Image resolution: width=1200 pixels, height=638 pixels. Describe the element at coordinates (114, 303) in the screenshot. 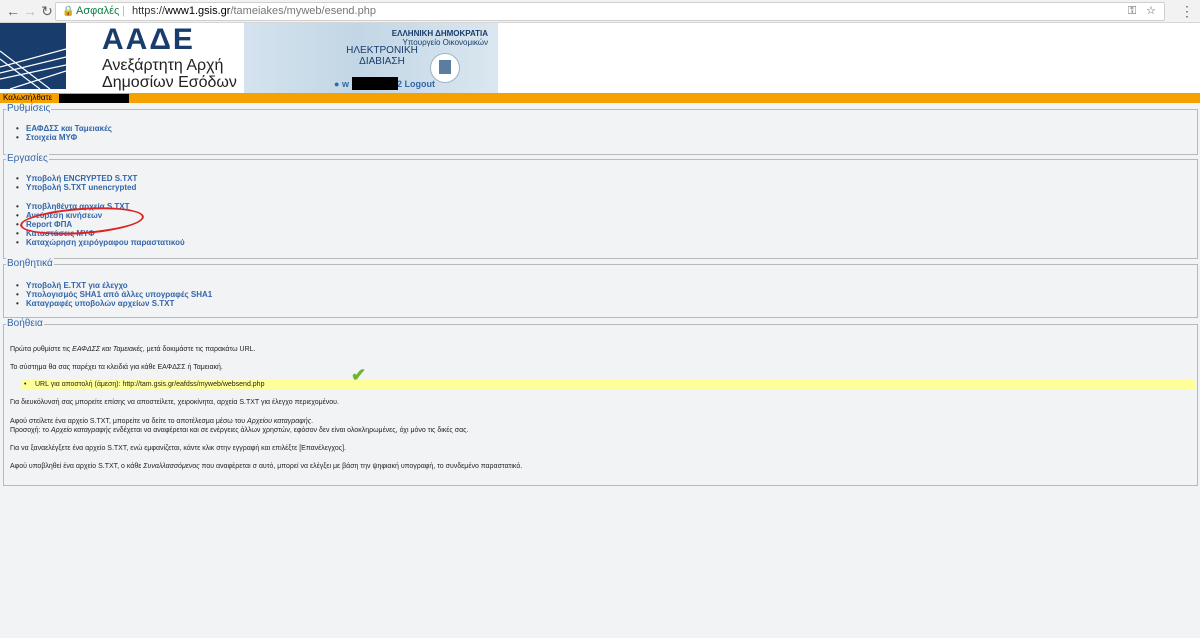

I see `link-submission-logs: Καταγραφές υποβολών αρχείων S.TXT` at that location.